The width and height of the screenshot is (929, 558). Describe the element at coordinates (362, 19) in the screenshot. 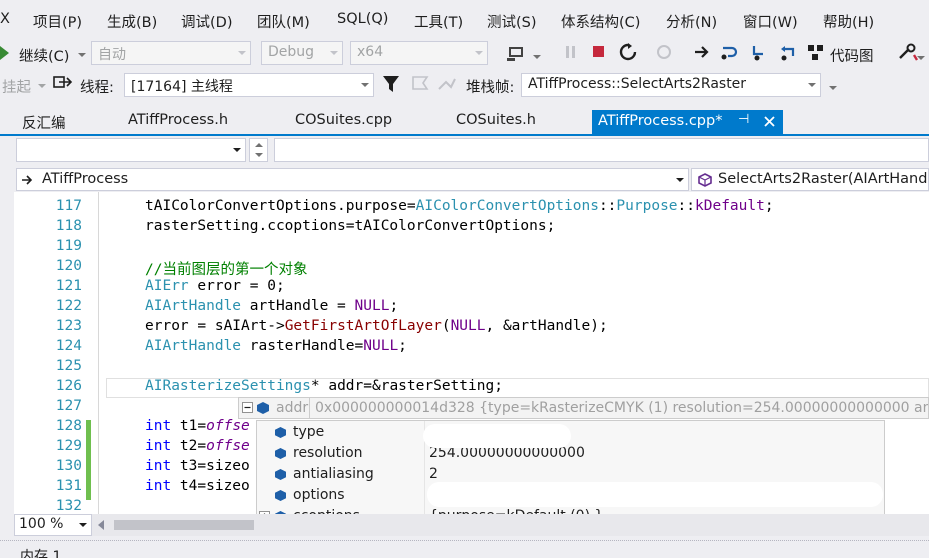

I see `menu-item-sql: SQL(Q)` at that location.